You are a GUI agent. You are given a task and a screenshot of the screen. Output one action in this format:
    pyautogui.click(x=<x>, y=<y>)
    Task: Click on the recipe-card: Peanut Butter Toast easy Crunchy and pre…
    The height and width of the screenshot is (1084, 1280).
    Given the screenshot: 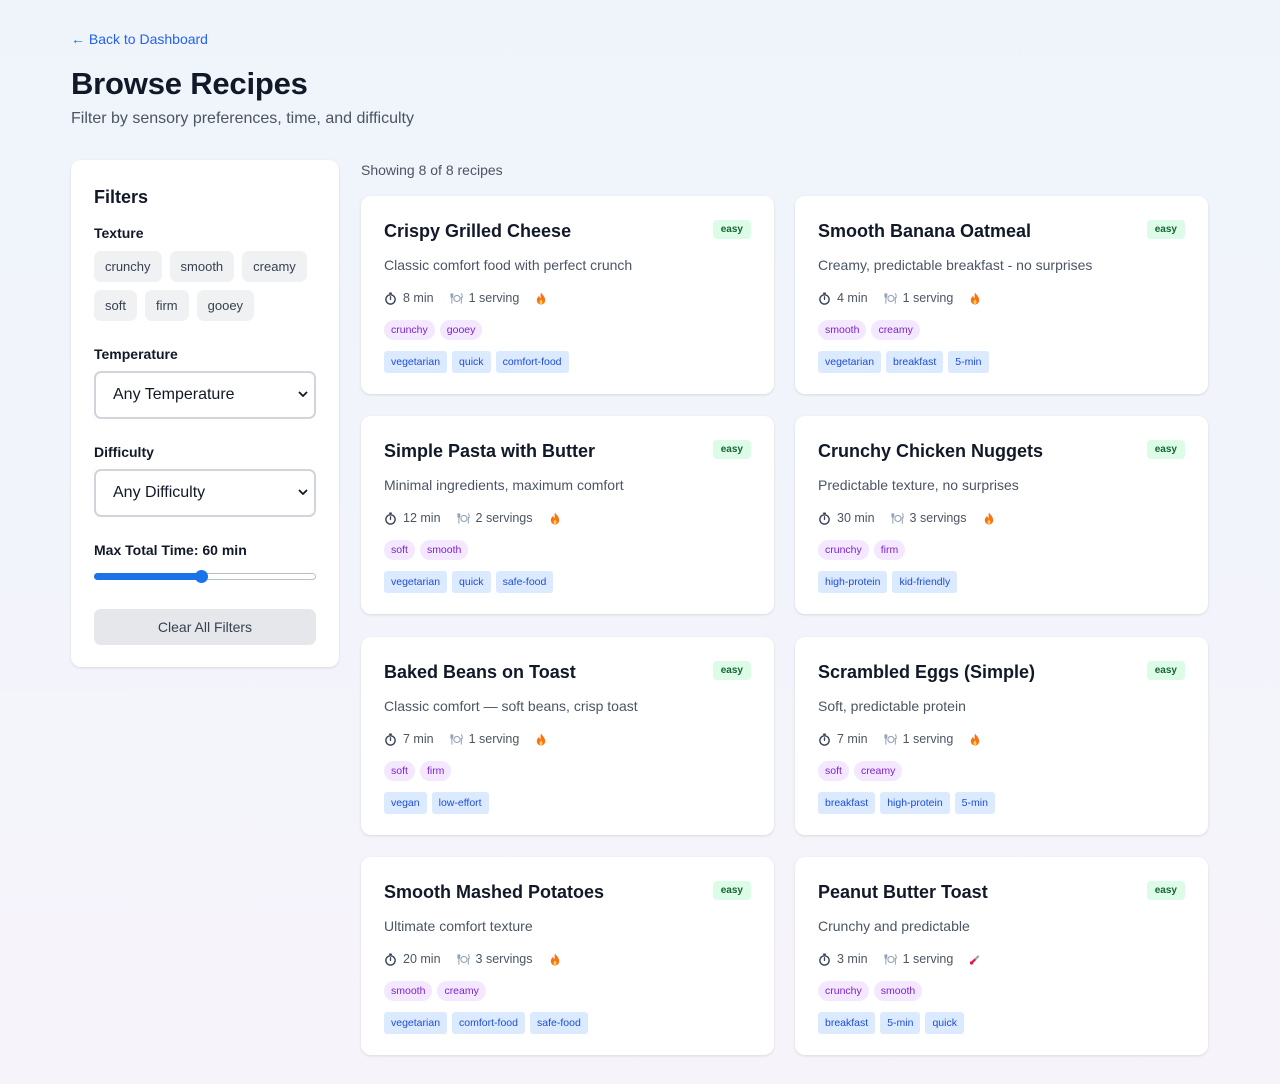 What is the action you would take?
    pyautogui.click(x=1001, y=956)
    